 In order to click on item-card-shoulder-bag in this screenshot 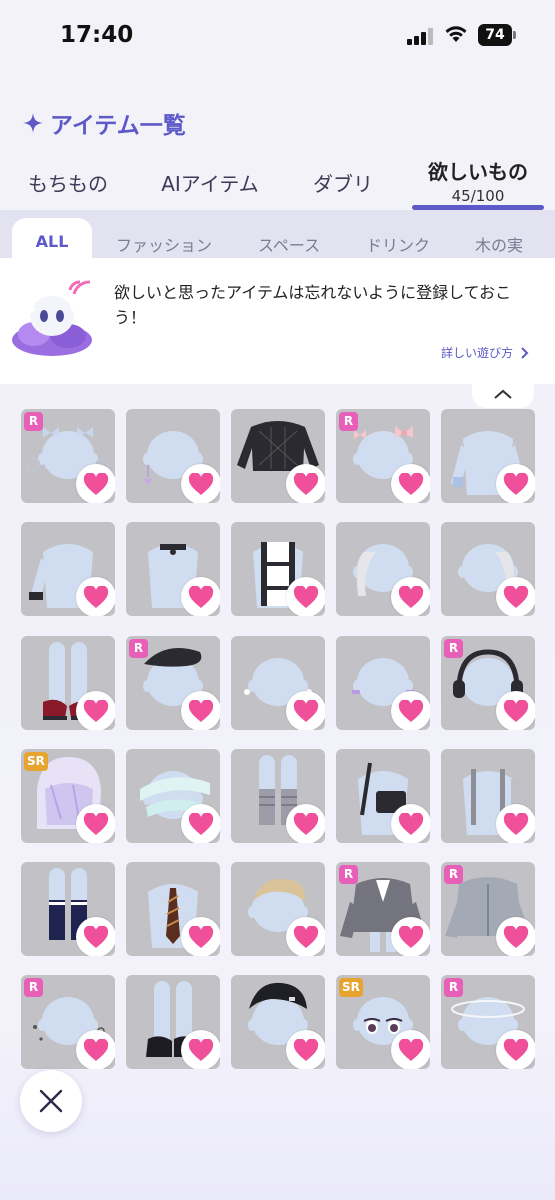, I will do `click(383, 796)`.